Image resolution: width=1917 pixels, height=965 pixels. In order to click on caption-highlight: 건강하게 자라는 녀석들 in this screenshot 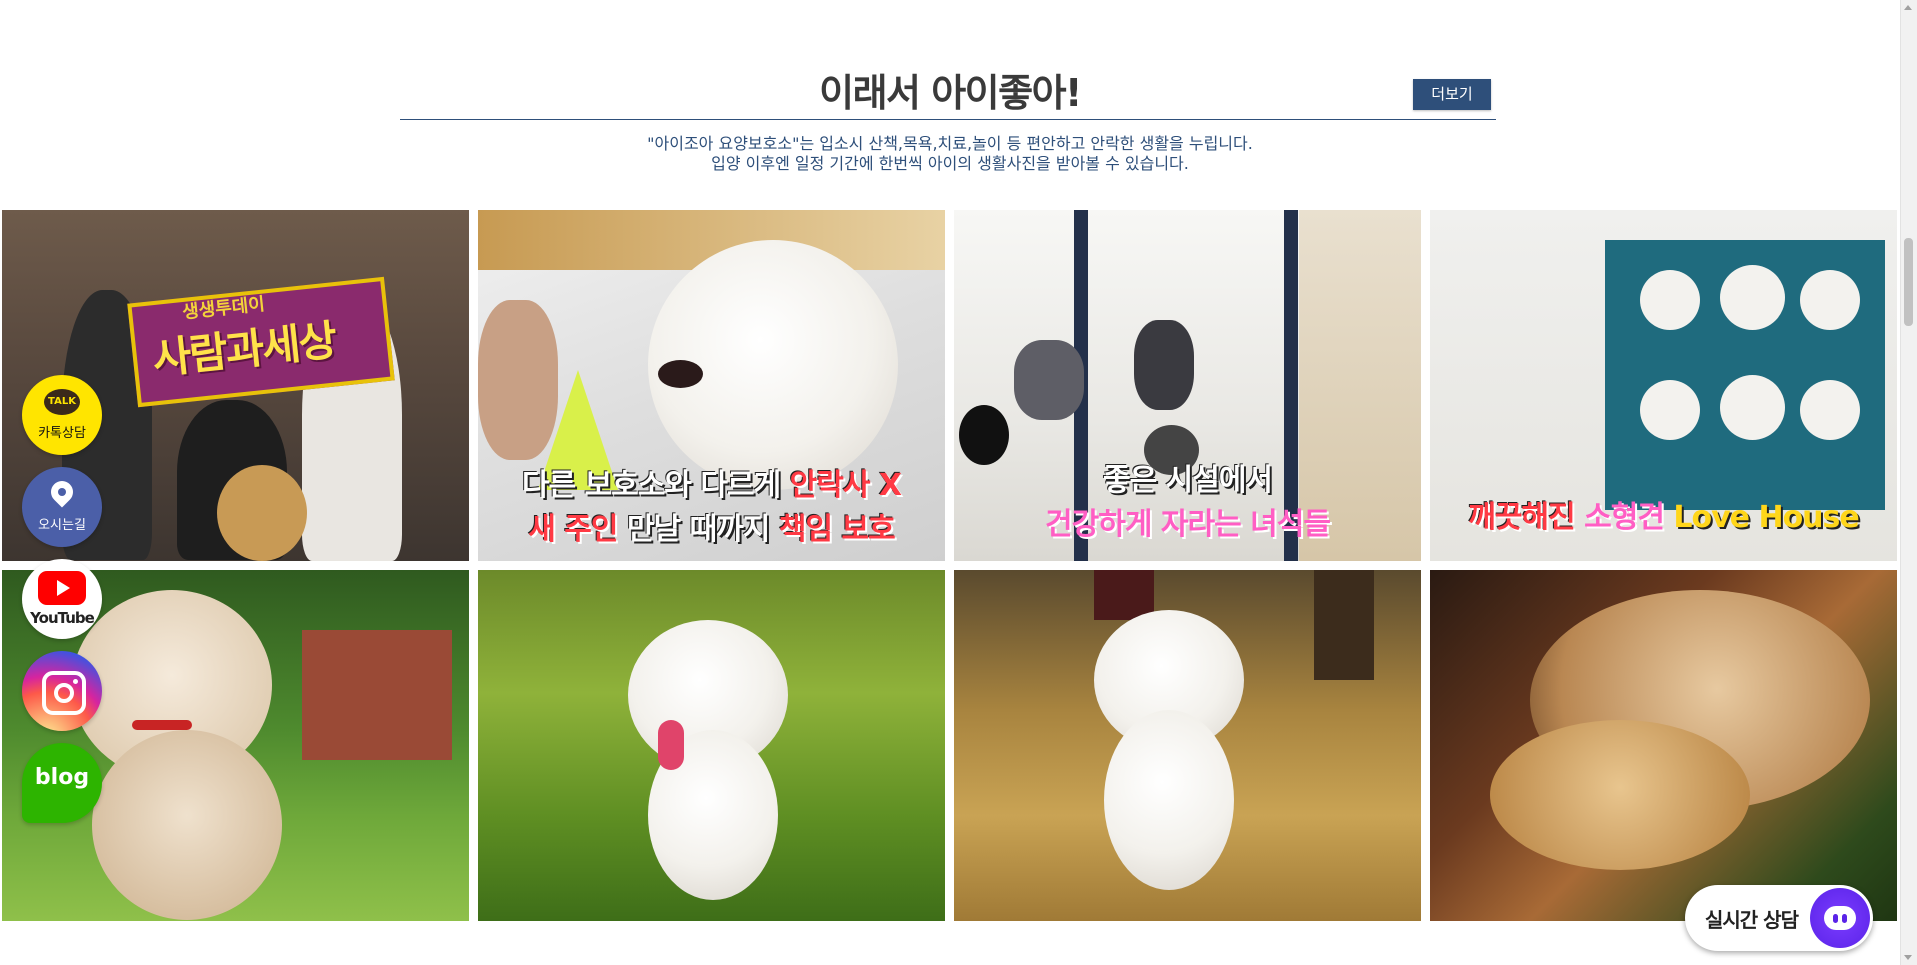, I will do `click(1188, 524)`.